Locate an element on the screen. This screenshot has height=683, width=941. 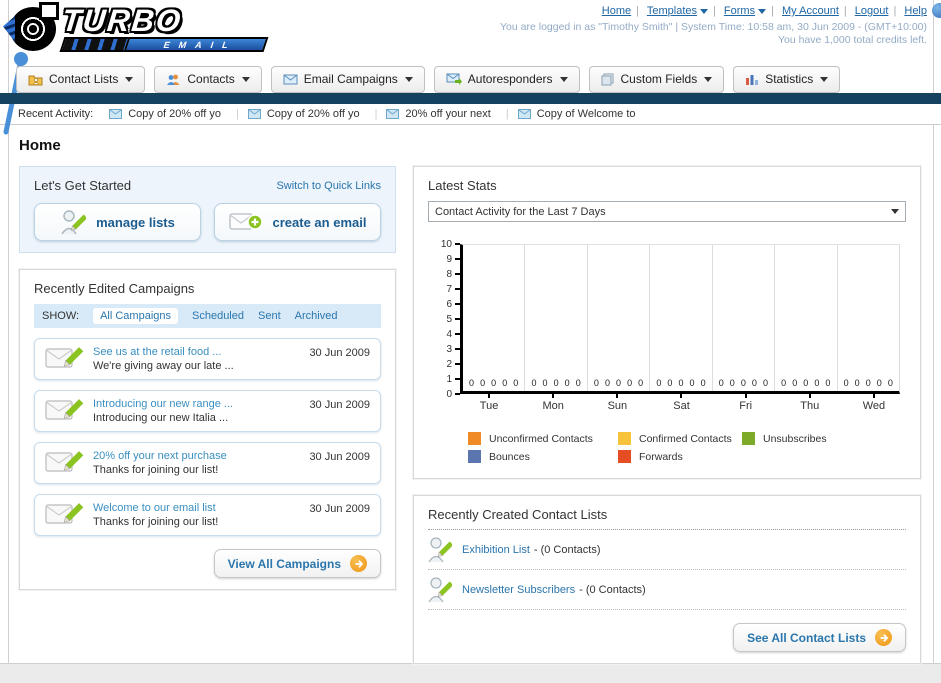
filter-scheduled: Scheduled is located at coordinates (218, 316).